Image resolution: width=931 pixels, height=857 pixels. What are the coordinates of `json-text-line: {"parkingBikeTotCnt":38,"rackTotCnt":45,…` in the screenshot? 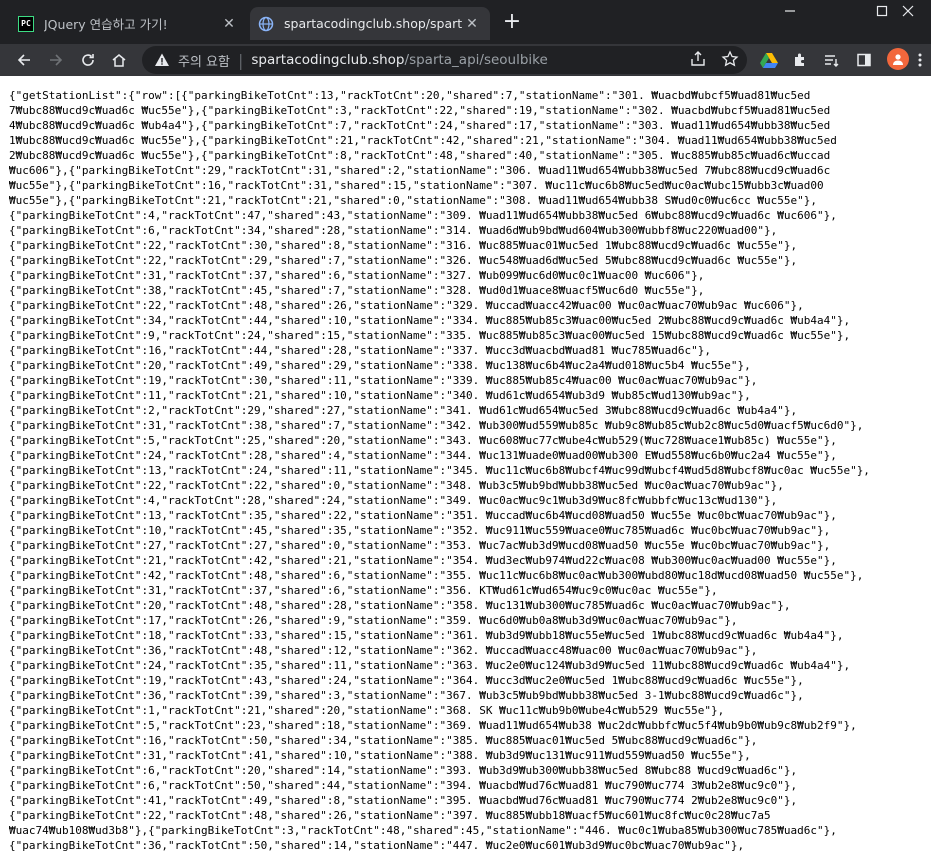 It's located at (357, 290).